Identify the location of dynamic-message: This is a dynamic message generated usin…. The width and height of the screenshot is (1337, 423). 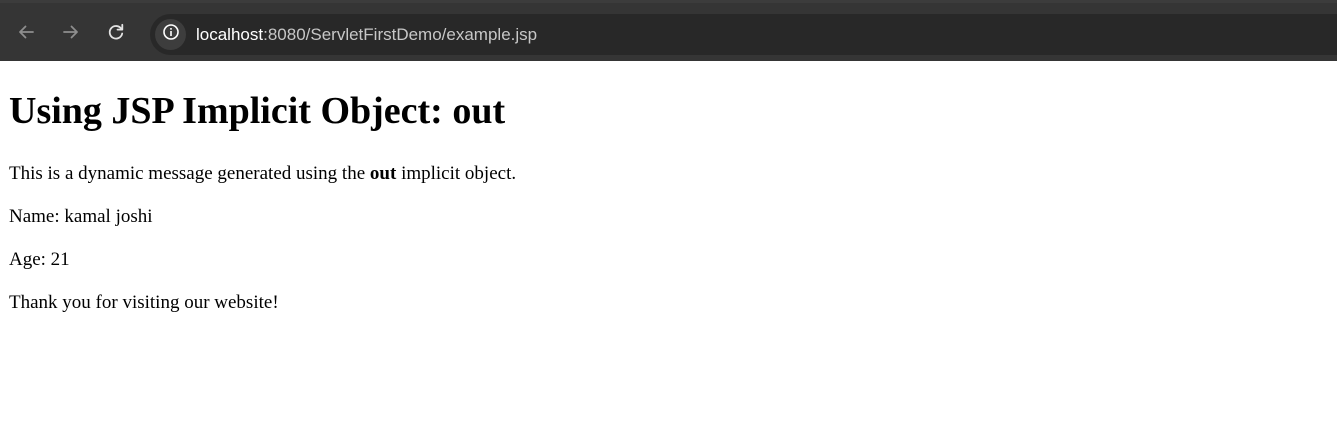
(262, 174).